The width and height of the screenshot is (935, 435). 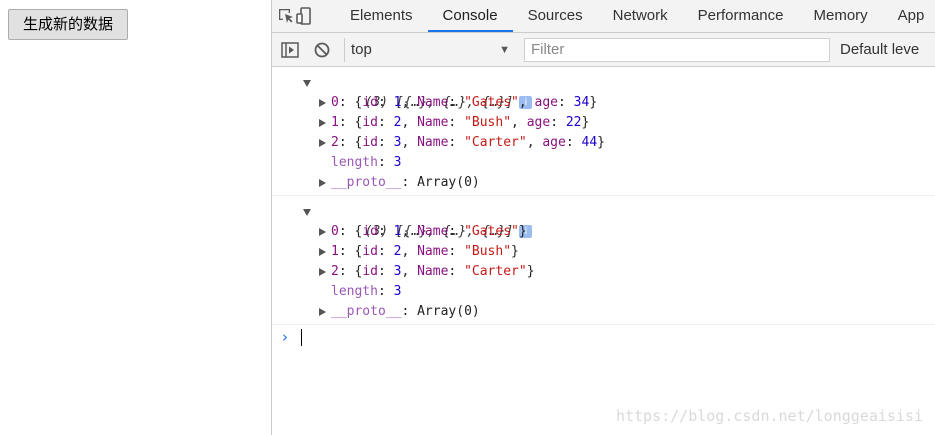 I want to click on prompt-chevron-icon: ›, so click(x=285, y=337).